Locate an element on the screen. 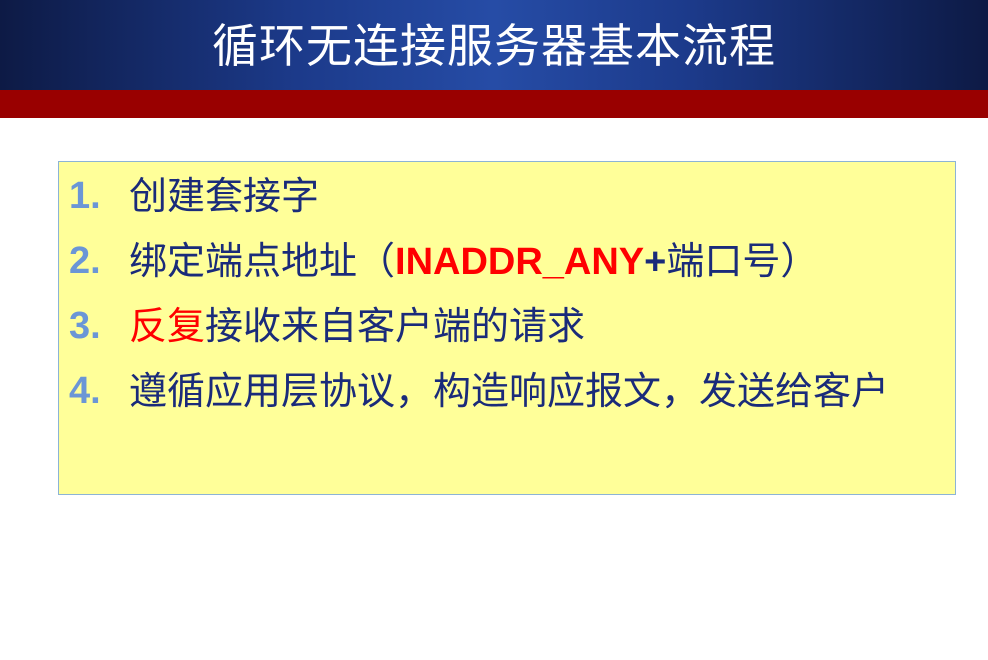 The height and width of the screenshot is (660, 988). step-number: 1. is located at coordinates (85, 196).